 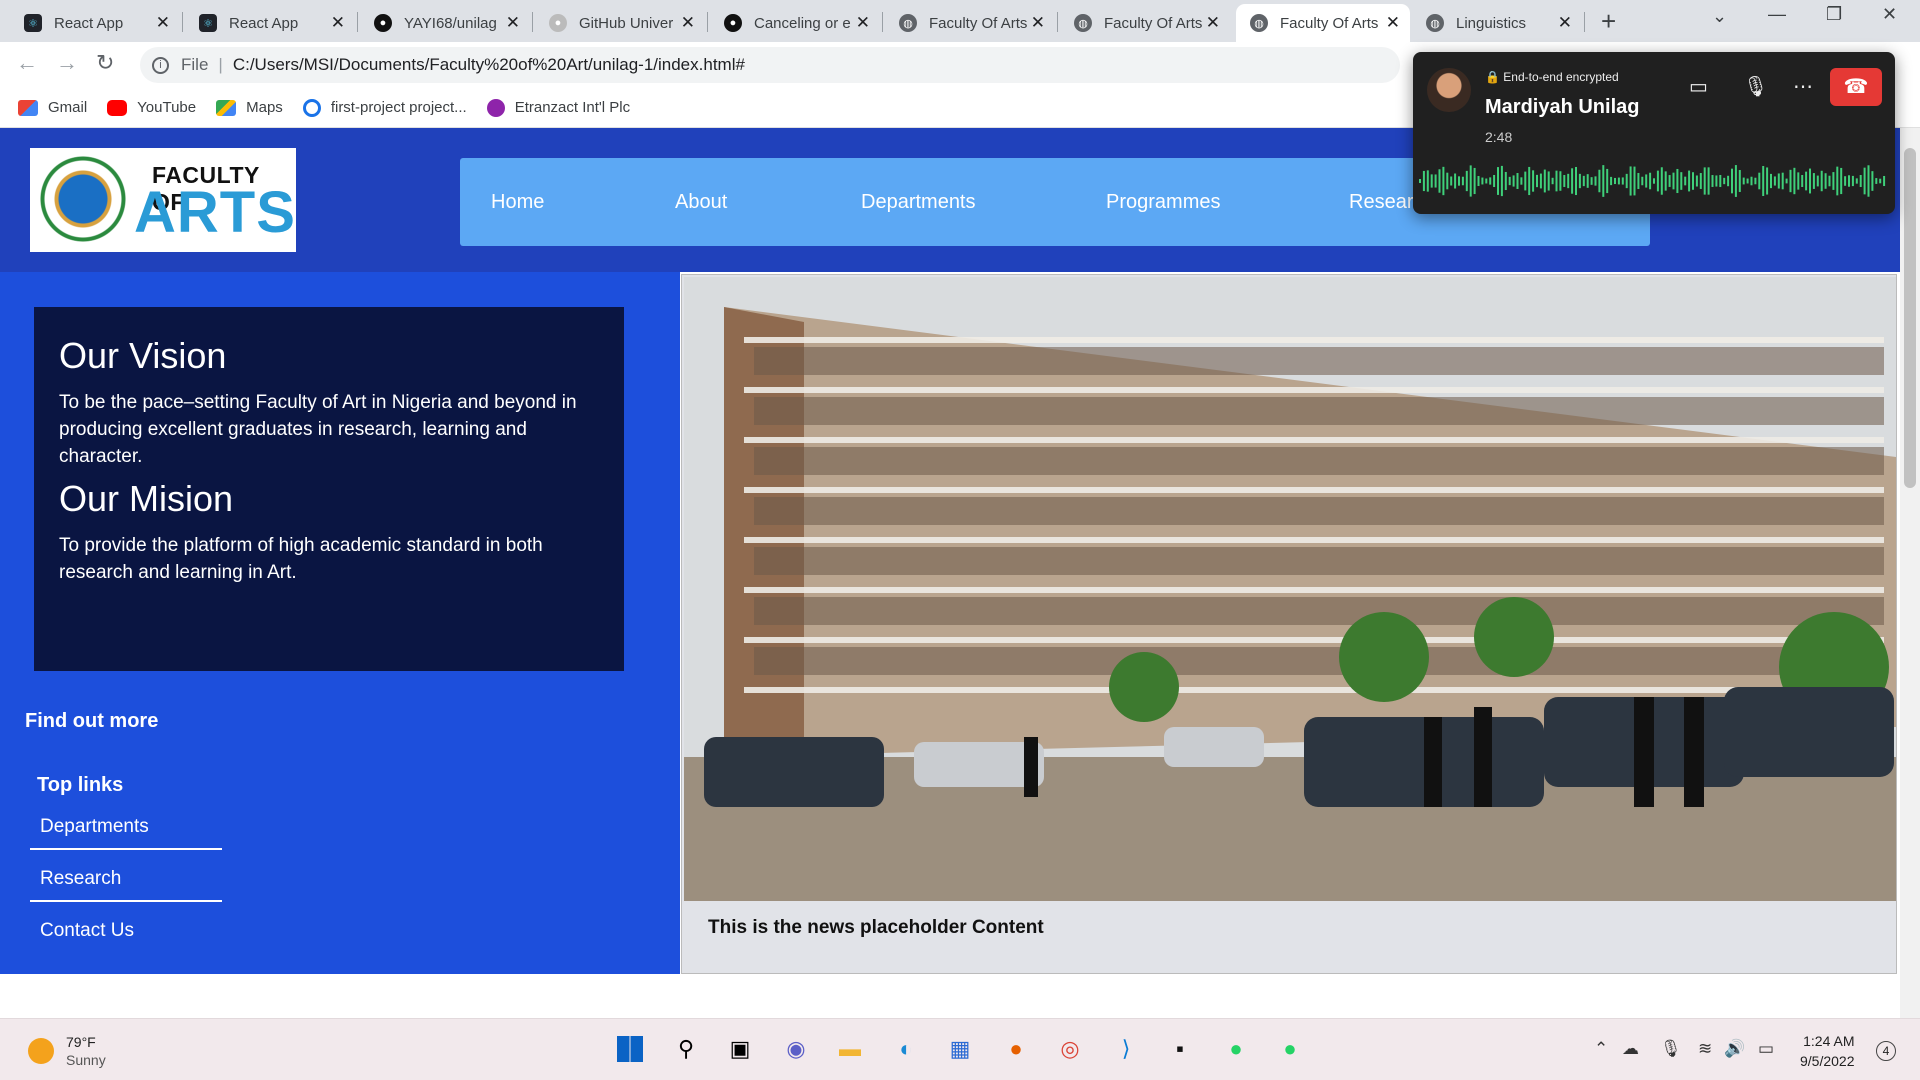 What do you see at coordinates (918, 202) in the screenshot?
I see `nav-departments: Departments` at bounding box center [918, 202].